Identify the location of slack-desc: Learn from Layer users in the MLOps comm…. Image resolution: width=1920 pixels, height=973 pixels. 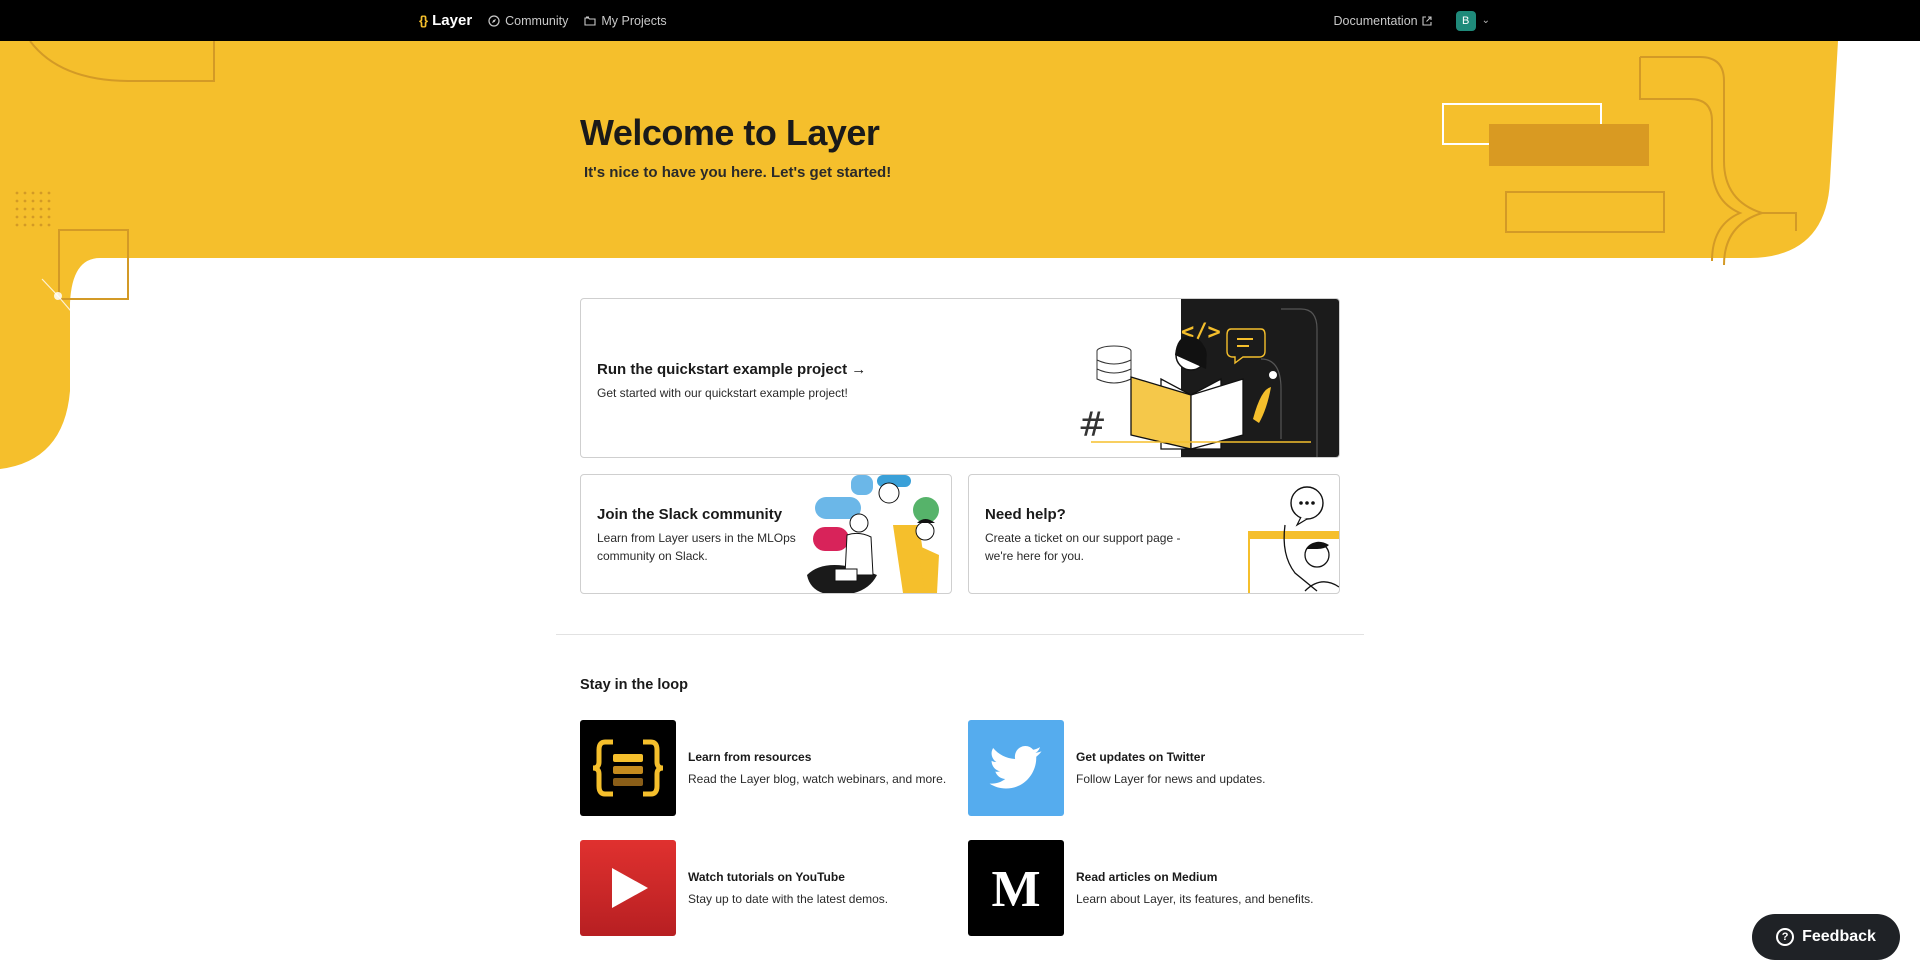
(696, 547).